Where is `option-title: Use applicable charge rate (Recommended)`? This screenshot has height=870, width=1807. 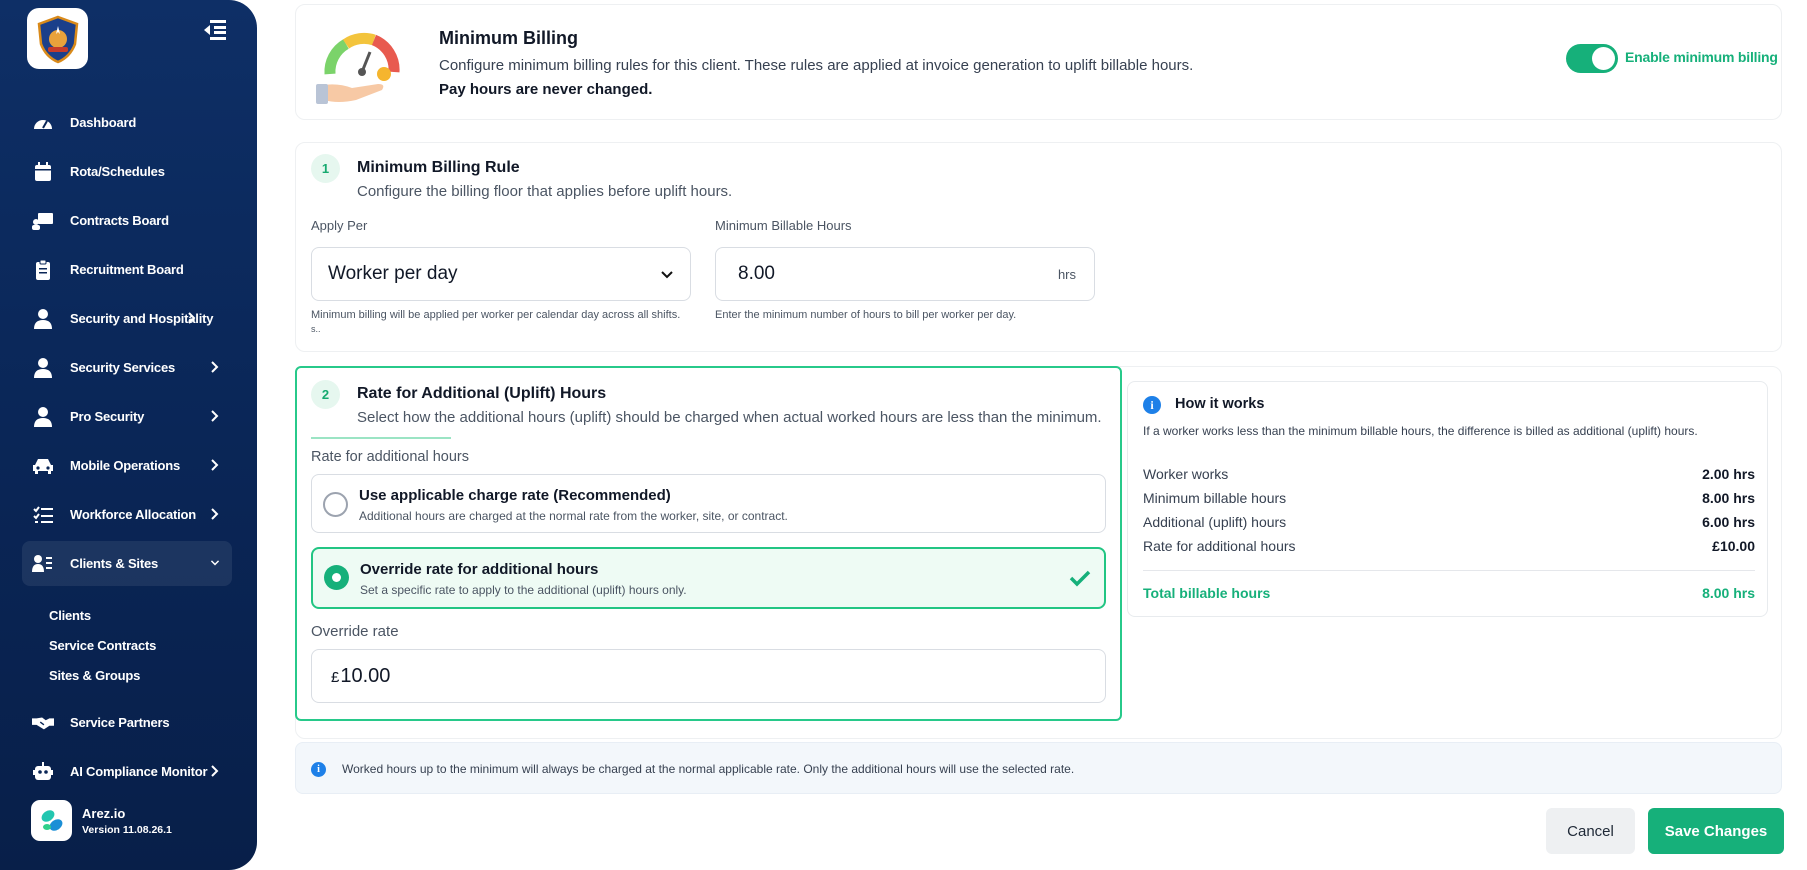 option-title: Use applicable charge rate (Recommended) is located at coordinates (515, 495).